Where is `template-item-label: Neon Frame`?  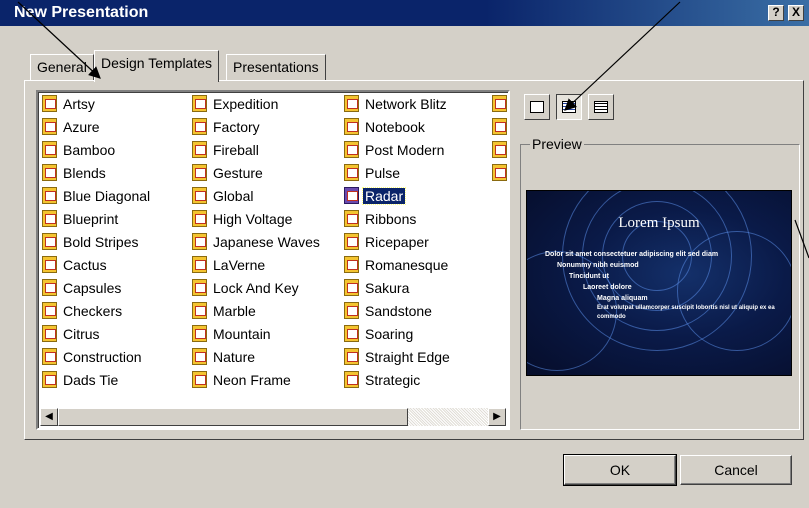 template-item-label: Neon Frame is located at coordinates (252, 380).